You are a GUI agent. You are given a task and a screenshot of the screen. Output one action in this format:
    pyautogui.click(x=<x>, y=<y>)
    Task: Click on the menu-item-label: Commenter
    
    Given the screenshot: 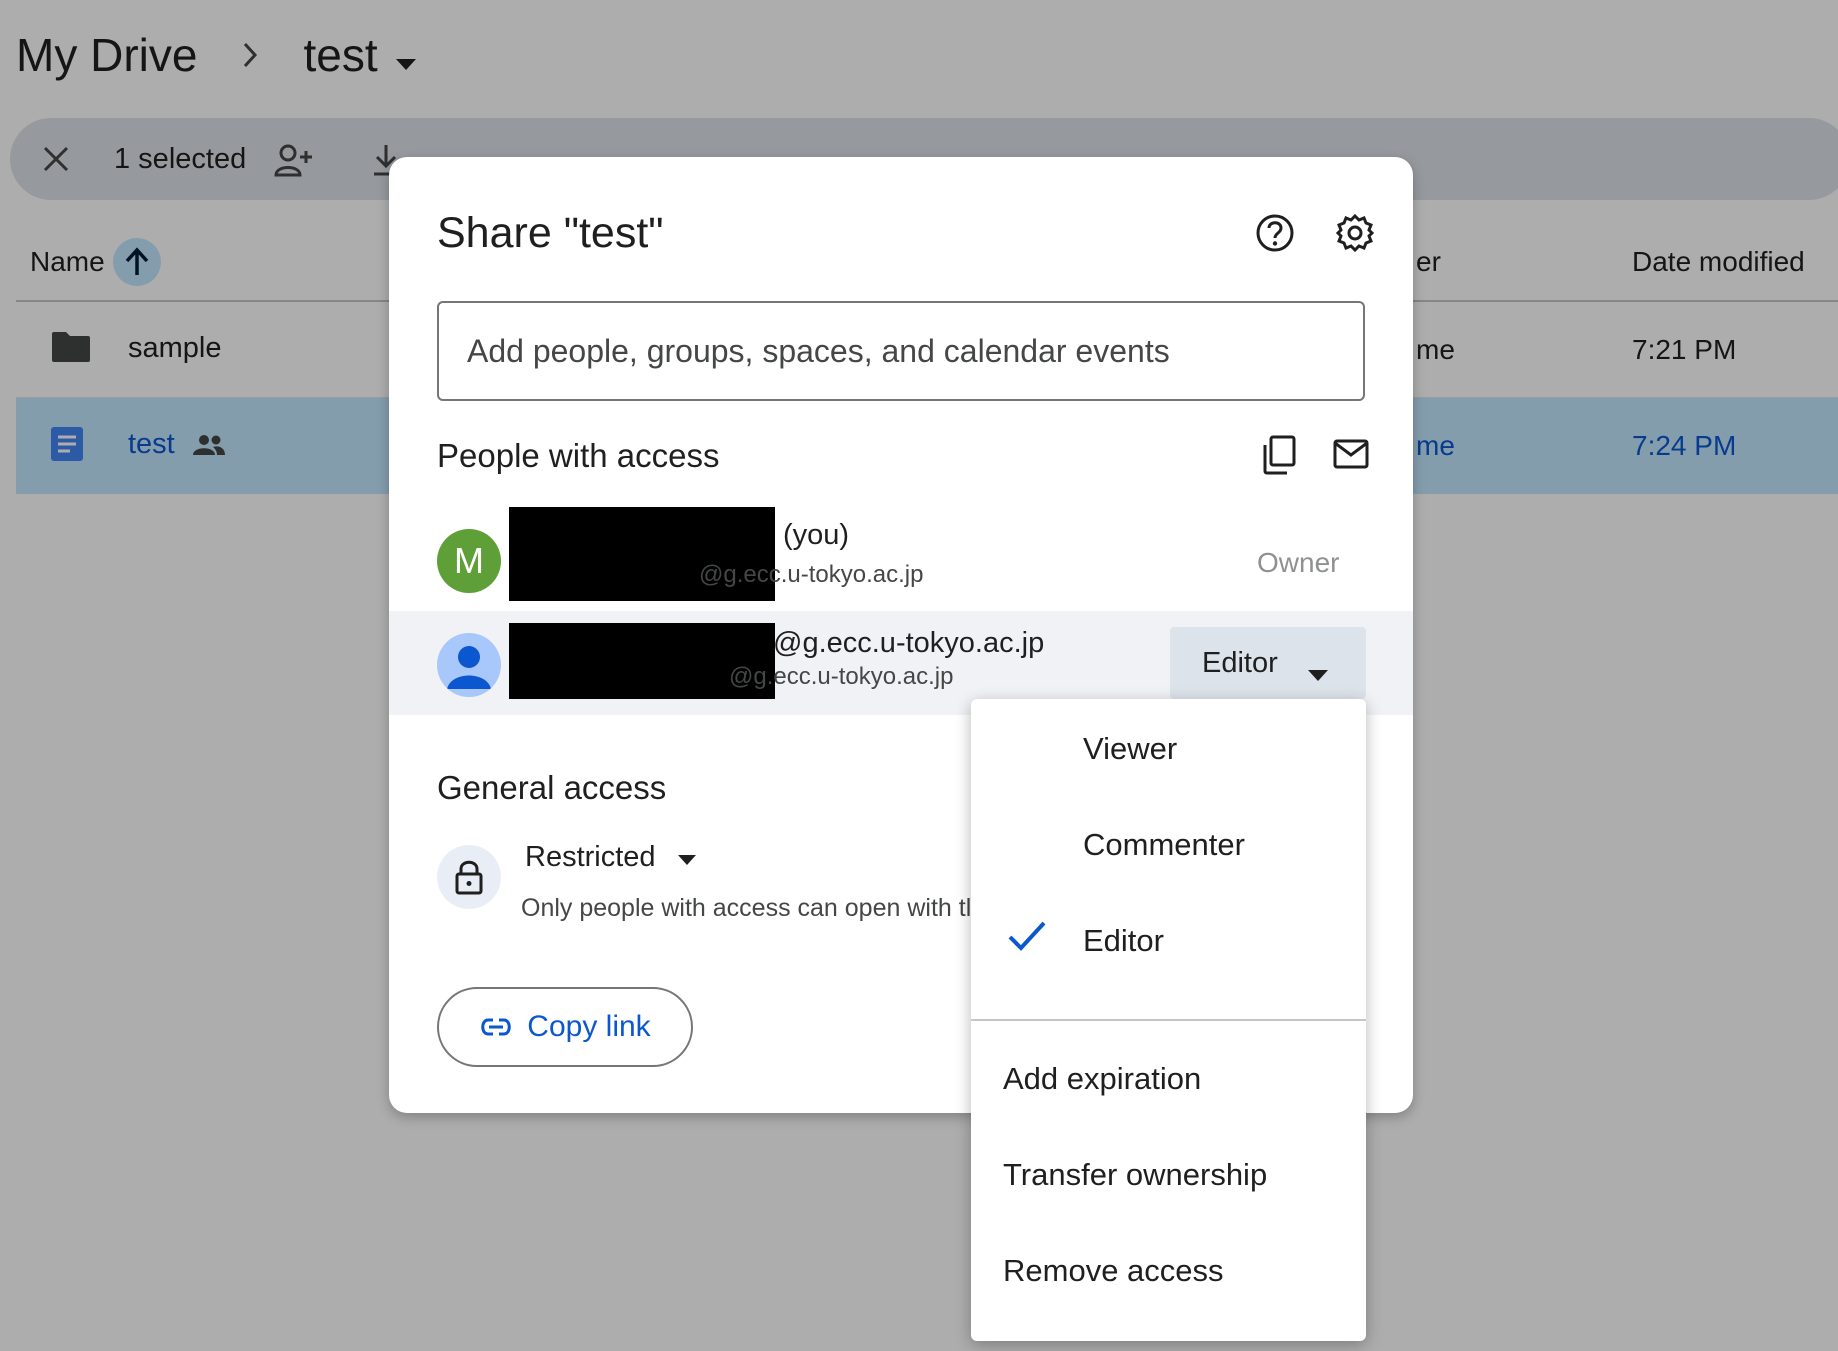 What is the action you would take?
    pyautogui.click(x=1164, y=844)
    